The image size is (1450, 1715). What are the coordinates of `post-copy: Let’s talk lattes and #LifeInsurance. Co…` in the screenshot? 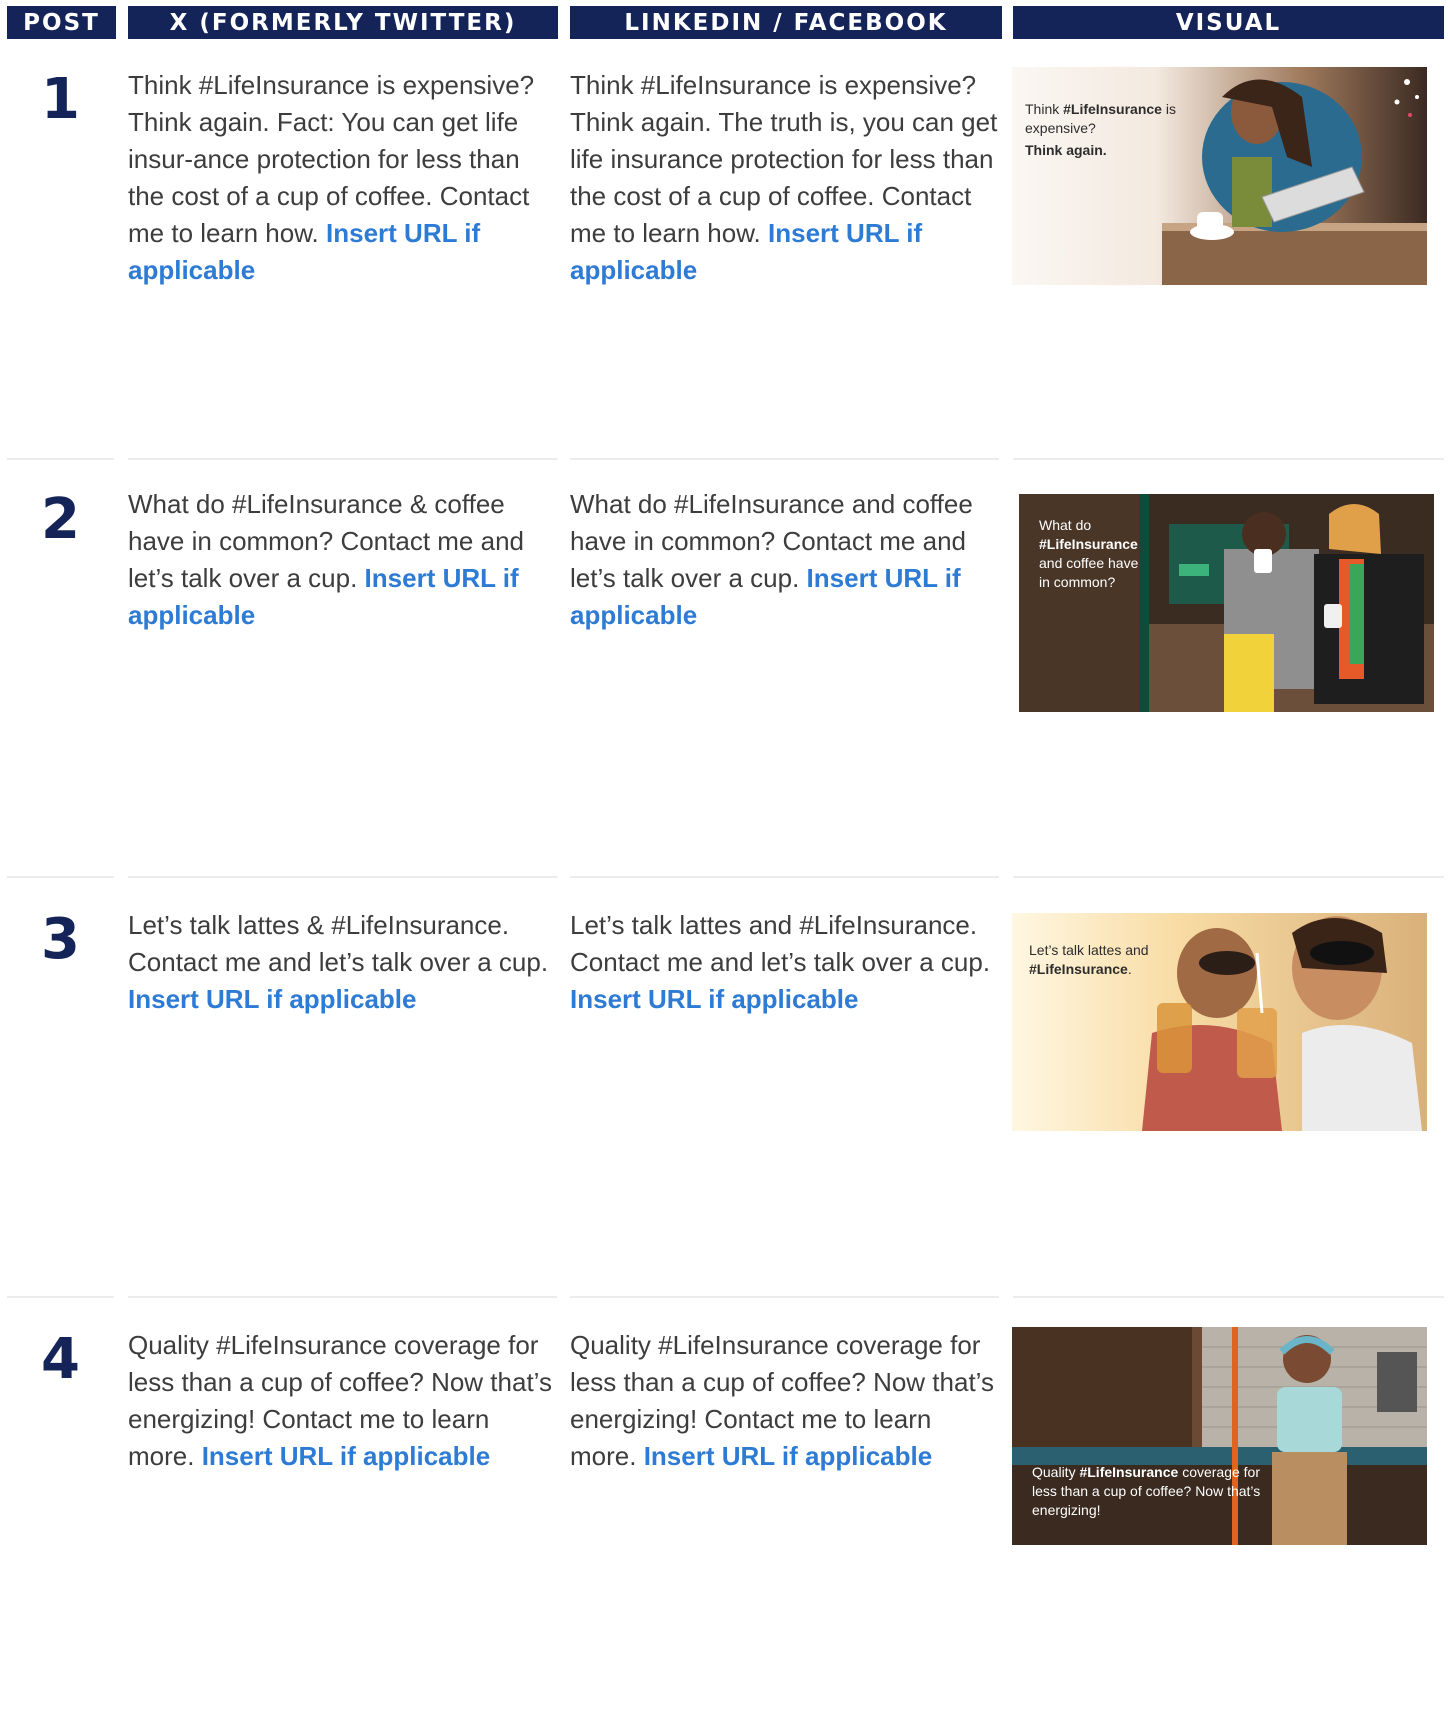 It's located at (780, 943).